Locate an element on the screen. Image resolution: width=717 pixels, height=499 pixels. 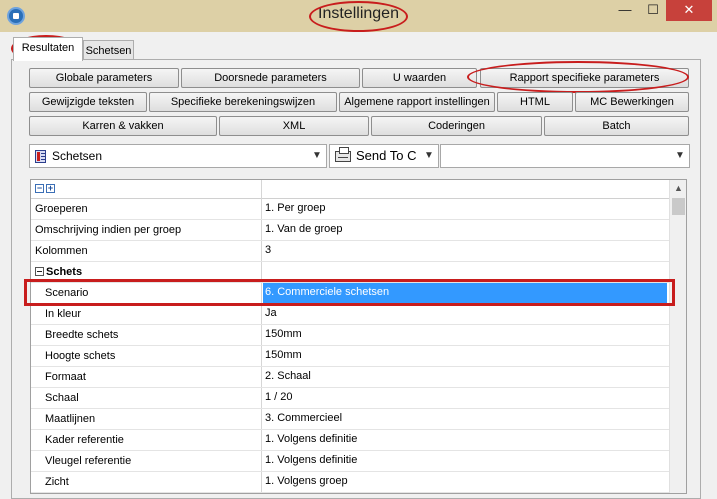
grid-row-hoogte-schets: Hoogte schets 150mm is located at coordinates (350, 356).